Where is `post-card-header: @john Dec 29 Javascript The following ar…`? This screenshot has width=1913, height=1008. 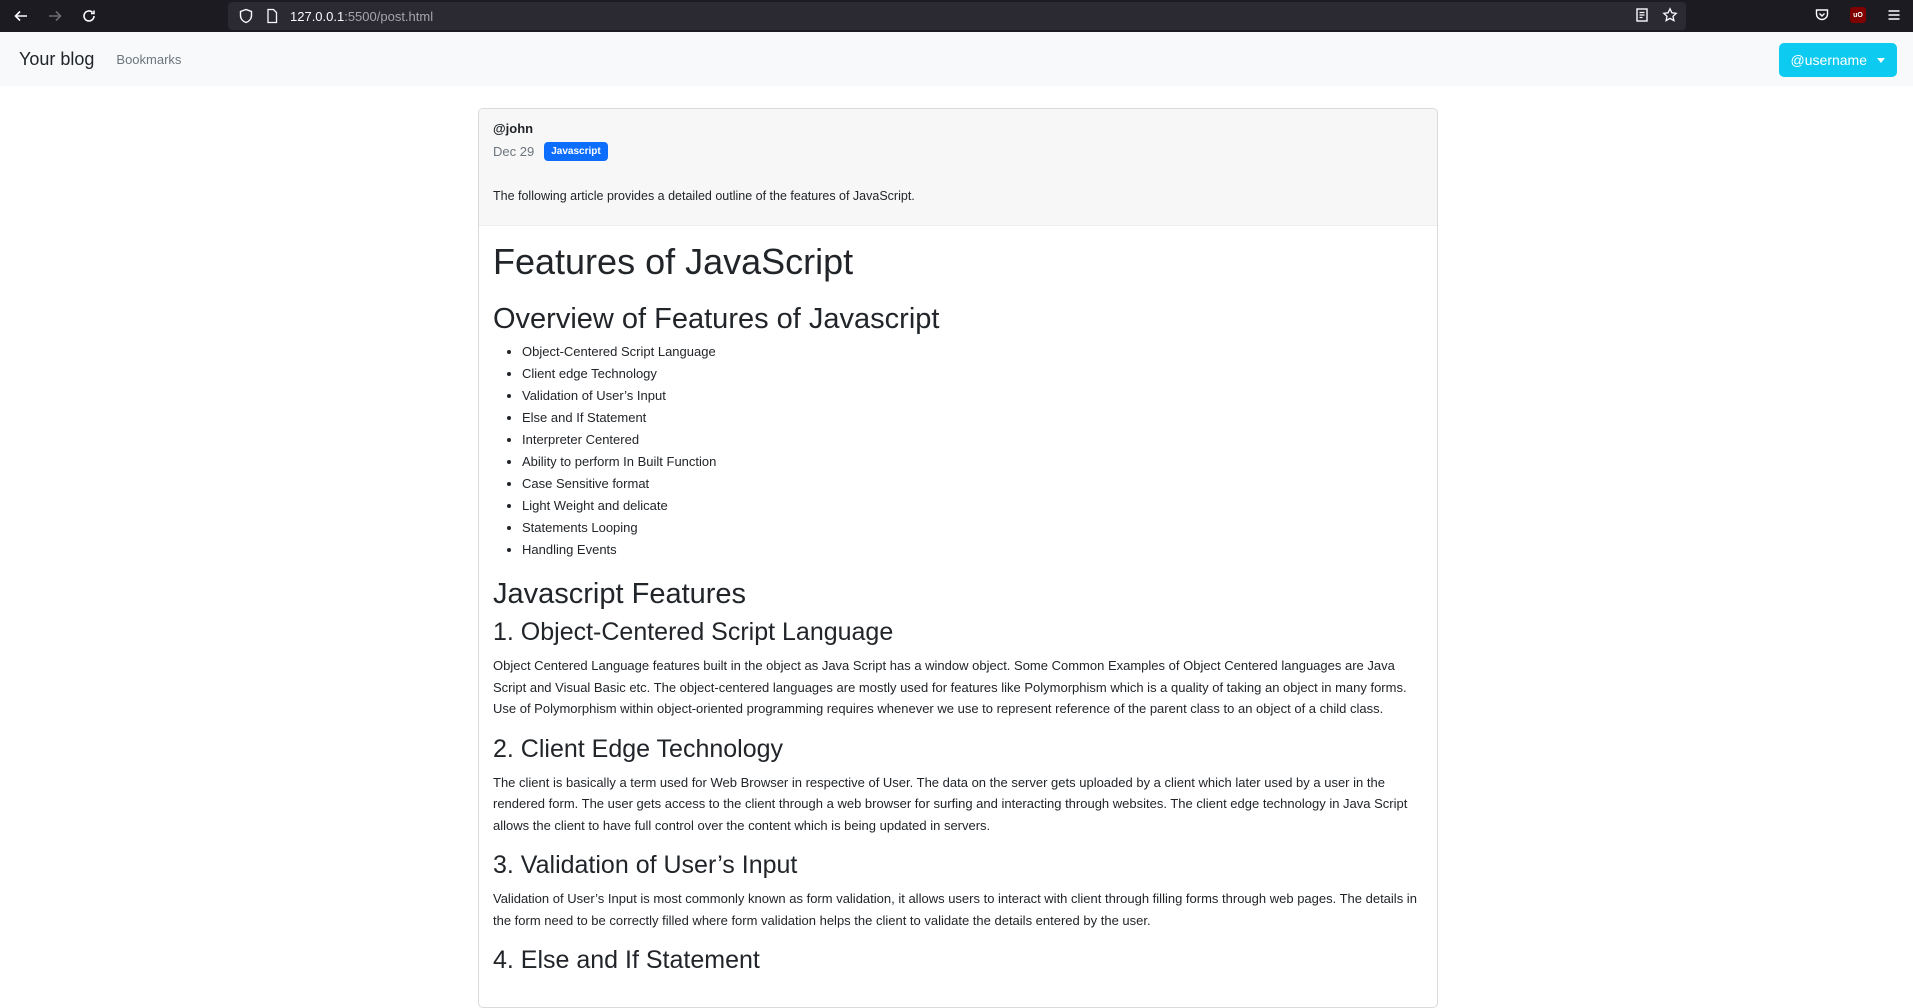
post-card-header: @john Dec 29 Javascript The following ar… is located at coordinates (958, 167).